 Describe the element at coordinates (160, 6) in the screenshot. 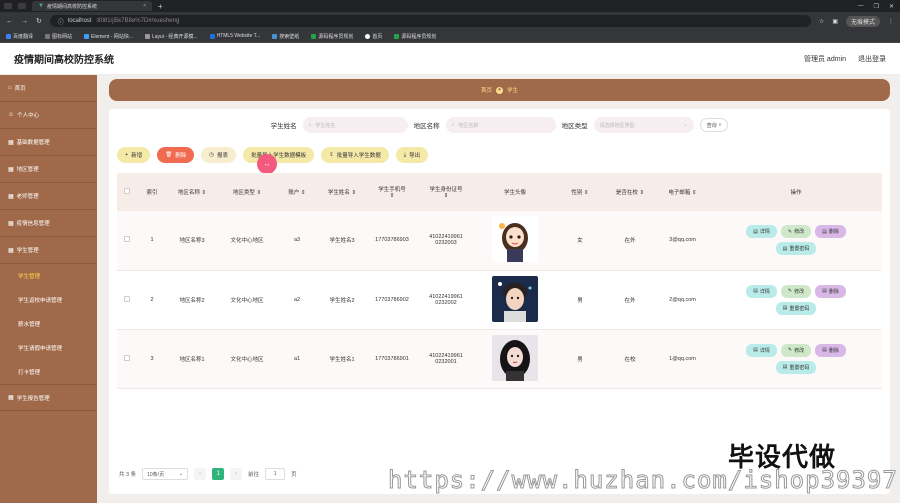

I see `new-tab-icon: +` at that location.